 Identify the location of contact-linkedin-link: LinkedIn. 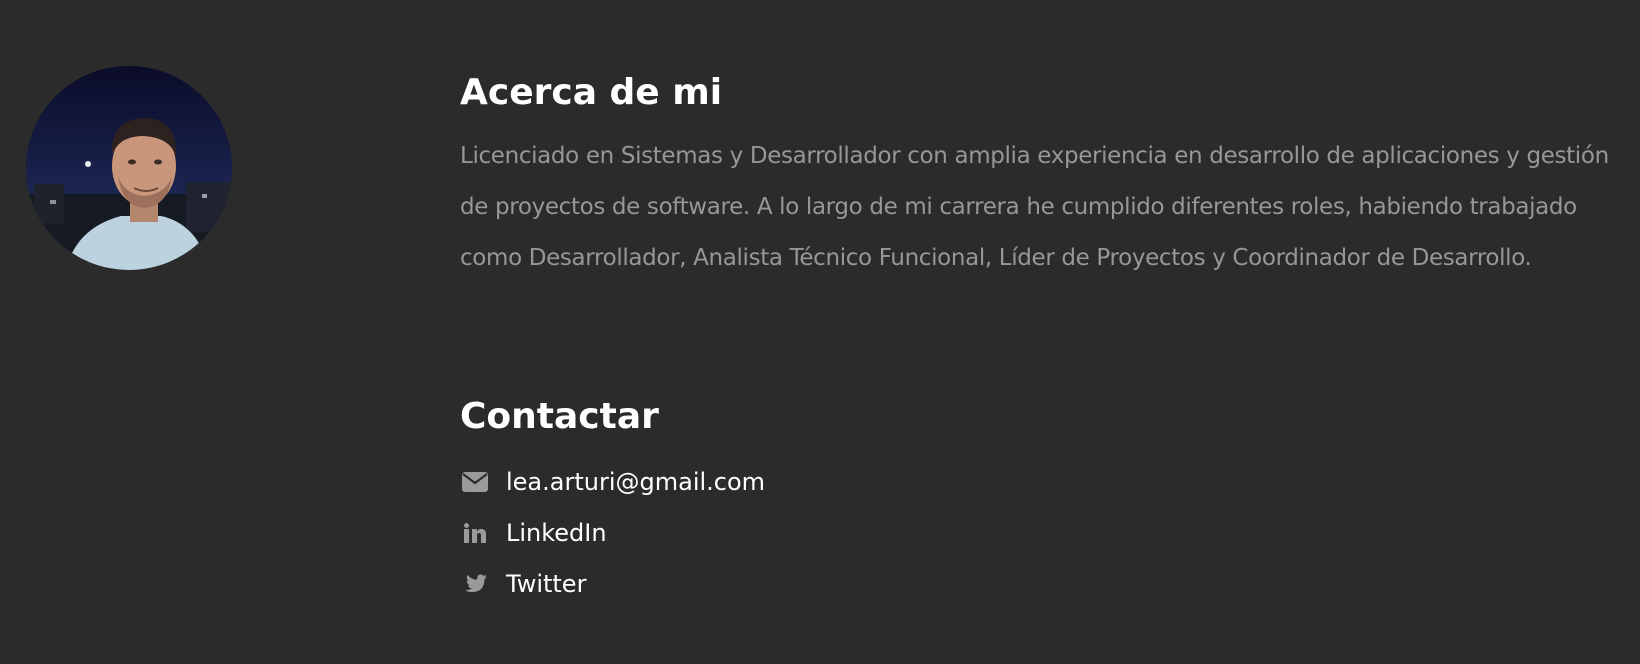
(612, 532).